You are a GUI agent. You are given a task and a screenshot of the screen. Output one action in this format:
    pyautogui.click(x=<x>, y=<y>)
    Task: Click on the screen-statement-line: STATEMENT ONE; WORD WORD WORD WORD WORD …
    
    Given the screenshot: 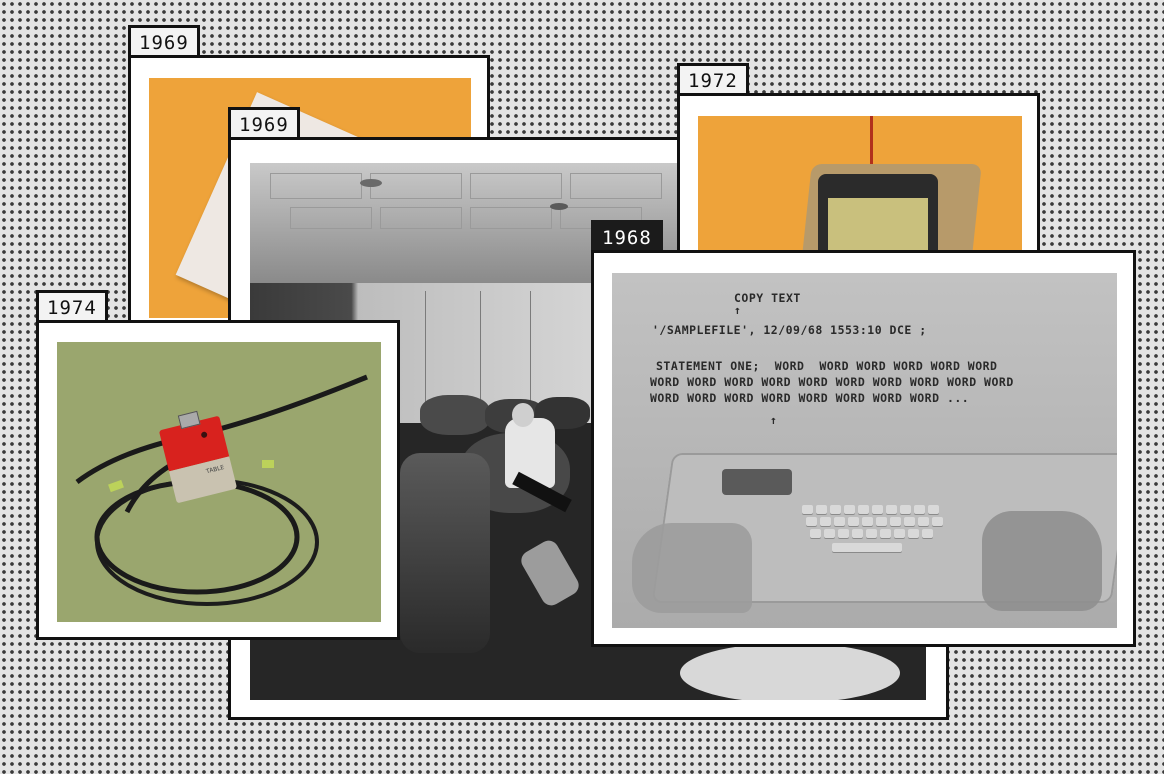 What is the action you would take?
    pyautogui.click(x=827, y=366)
    